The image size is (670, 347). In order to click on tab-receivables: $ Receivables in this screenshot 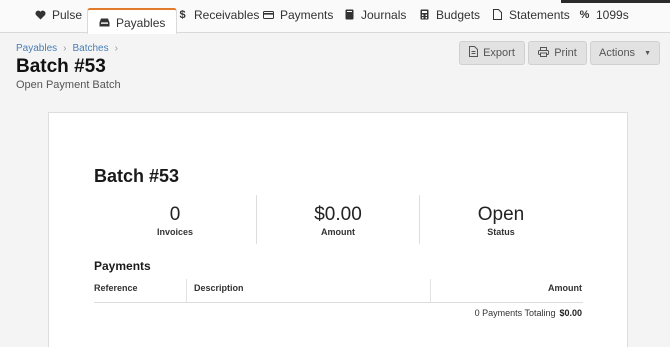, I will do `click(218, 20)`.